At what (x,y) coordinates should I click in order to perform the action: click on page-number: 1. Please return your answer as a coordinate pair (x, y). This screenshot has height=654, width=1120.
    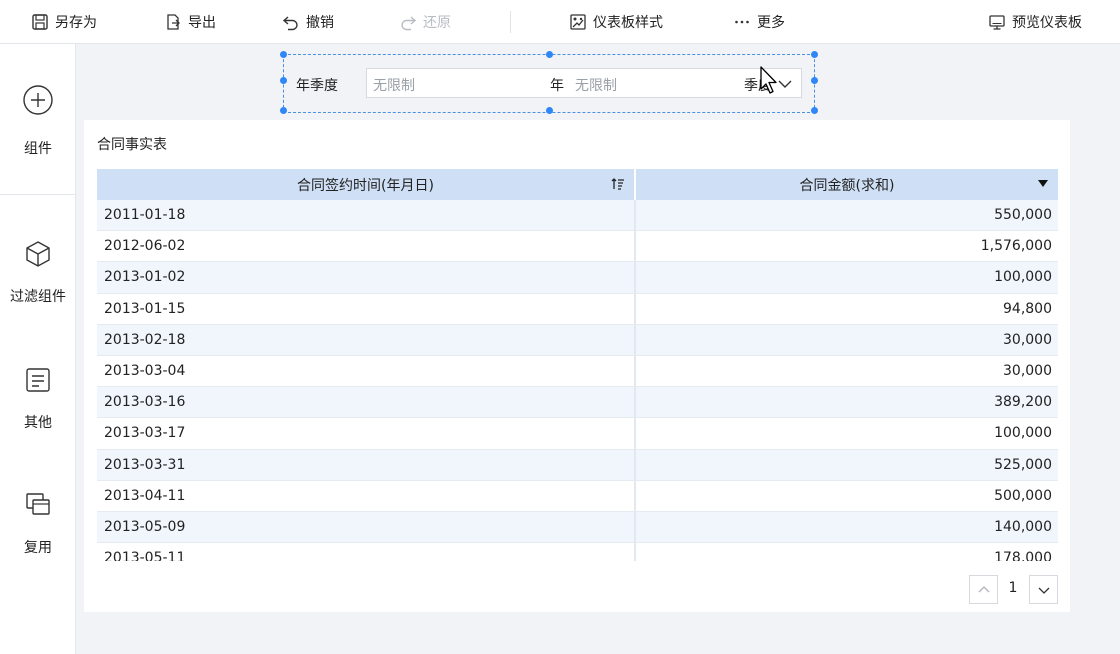
    Looking at the image, I should click on (1013, 588).